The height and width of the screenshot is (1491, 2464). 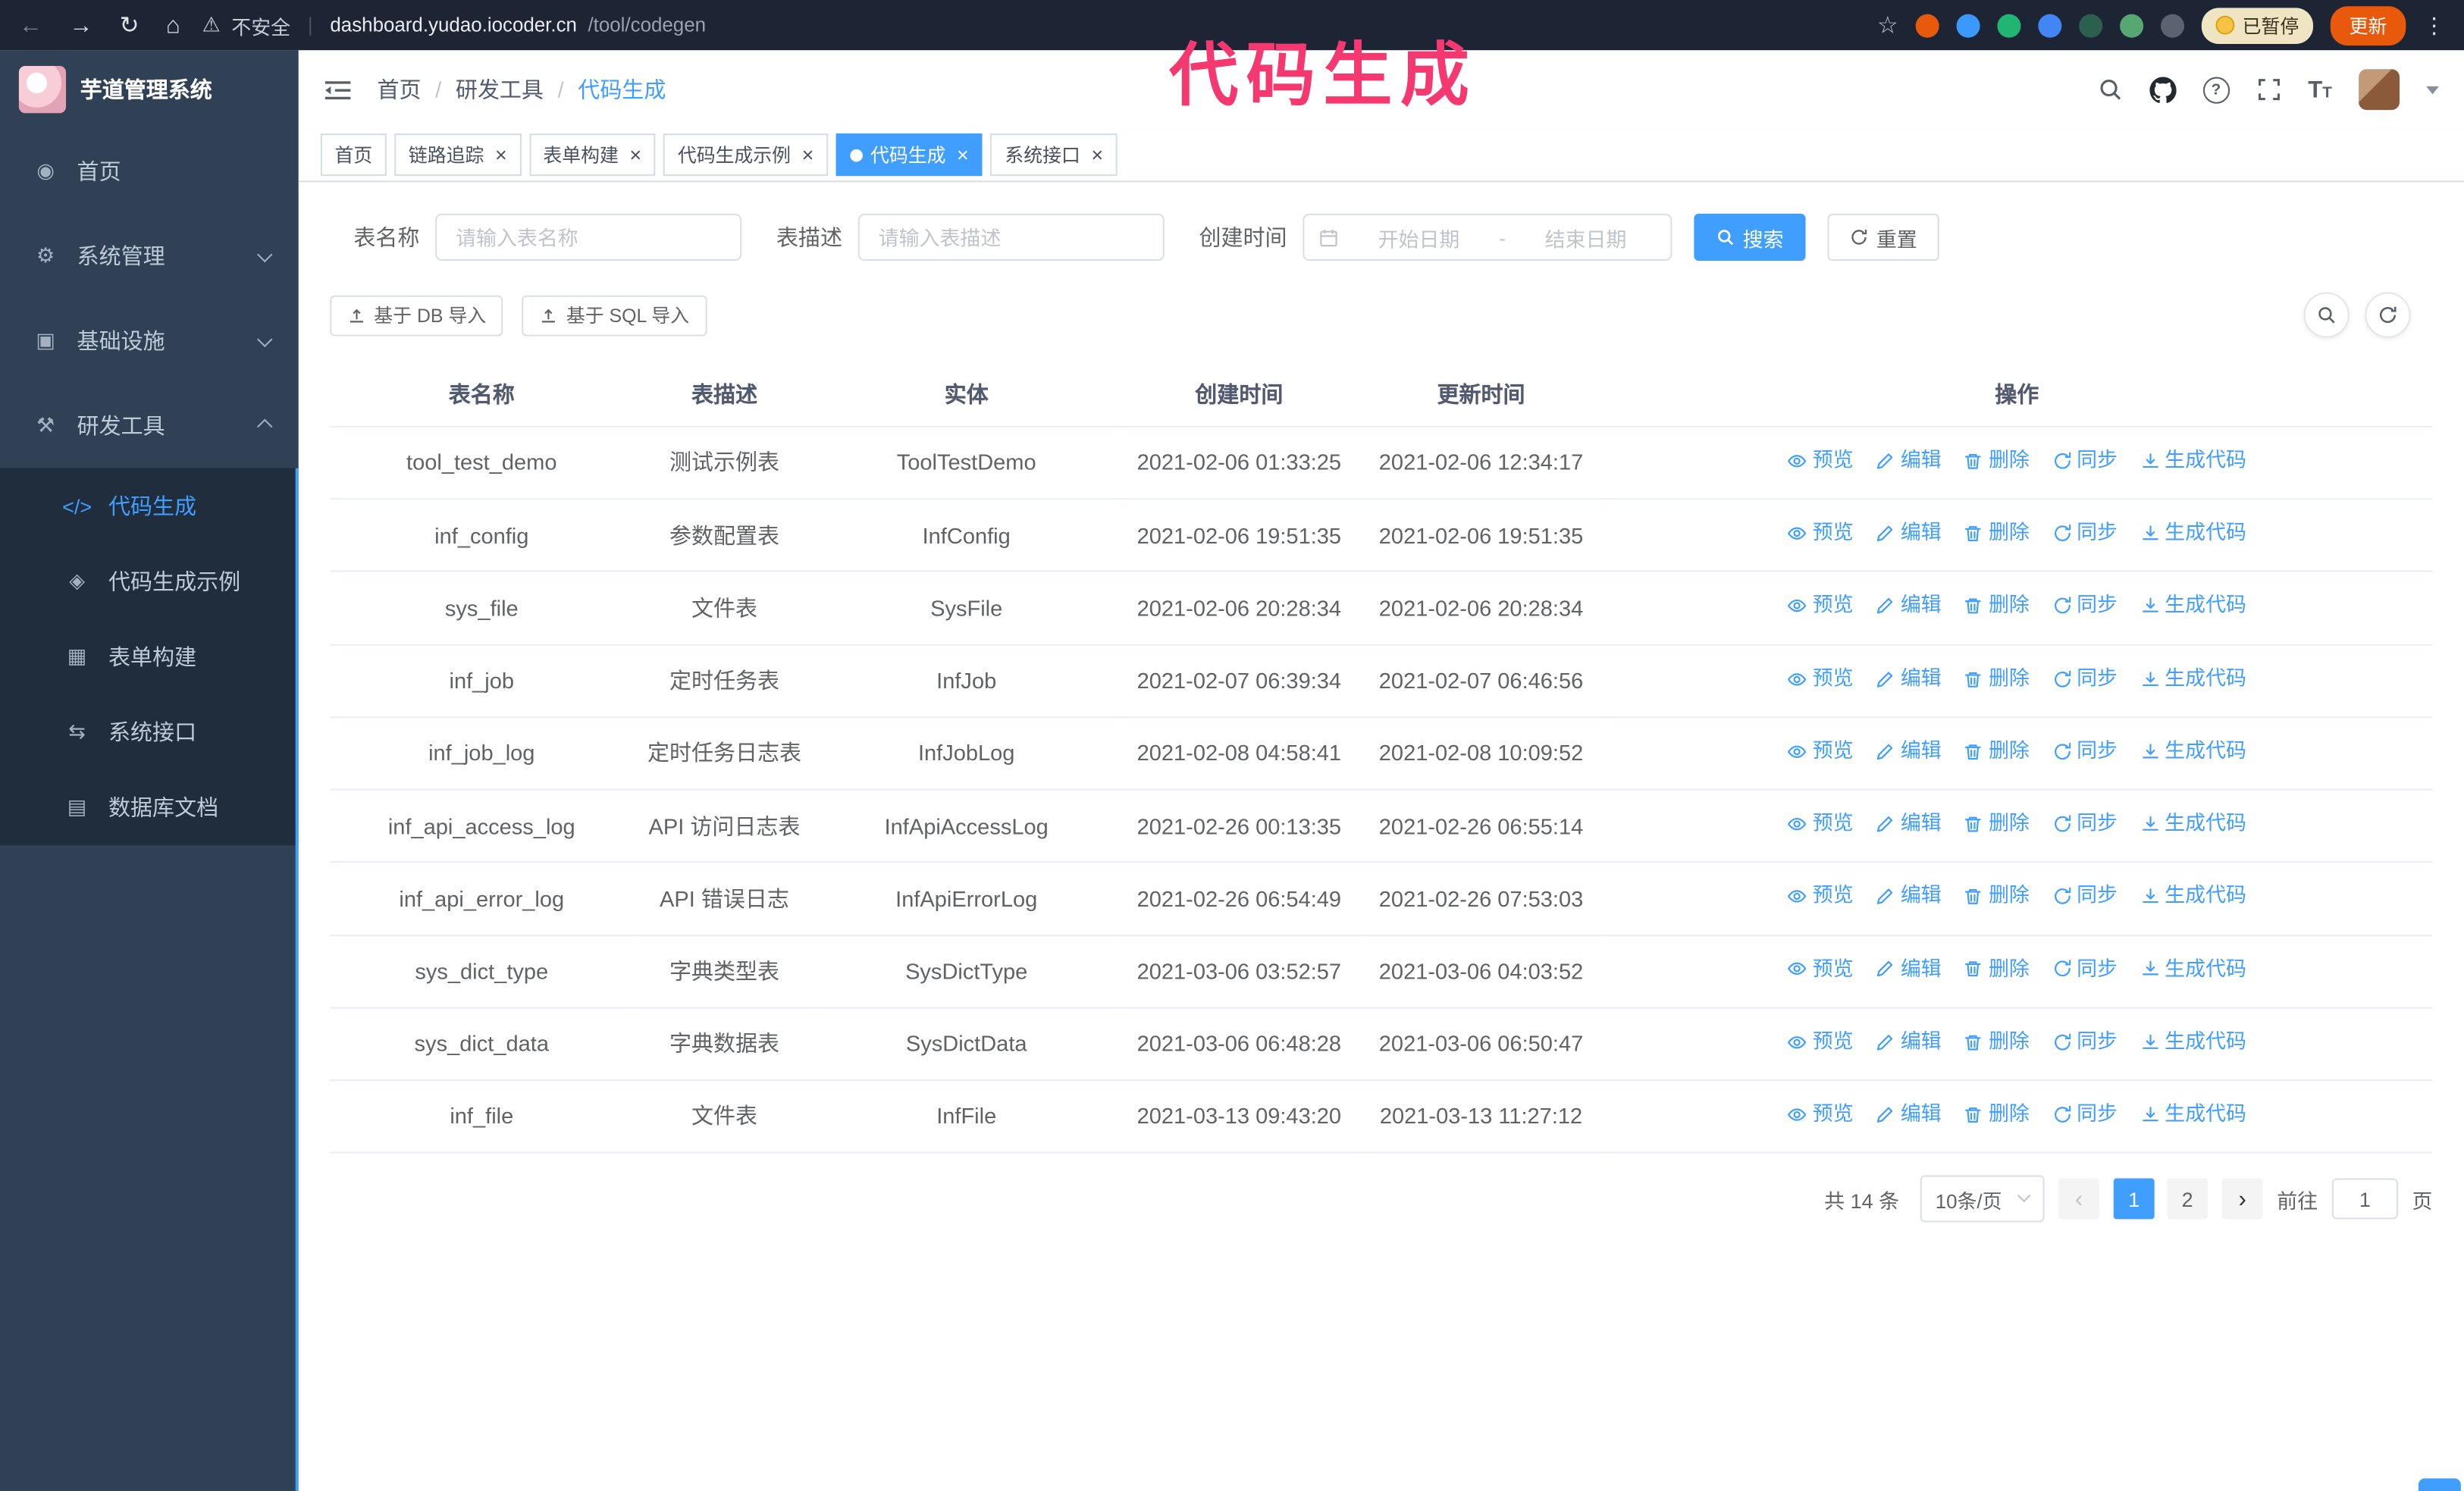 I want to click on sidebar-item-codegen: </> 代码生成, so click(x=150, y=505).